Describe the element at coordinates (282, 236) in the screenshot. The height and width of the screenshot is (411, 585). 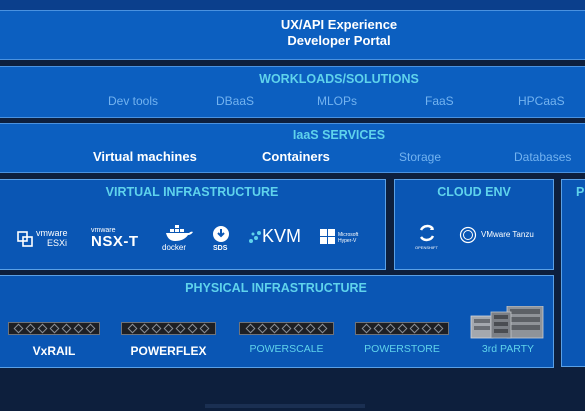
I see `kvm-text: KVM` at that location.